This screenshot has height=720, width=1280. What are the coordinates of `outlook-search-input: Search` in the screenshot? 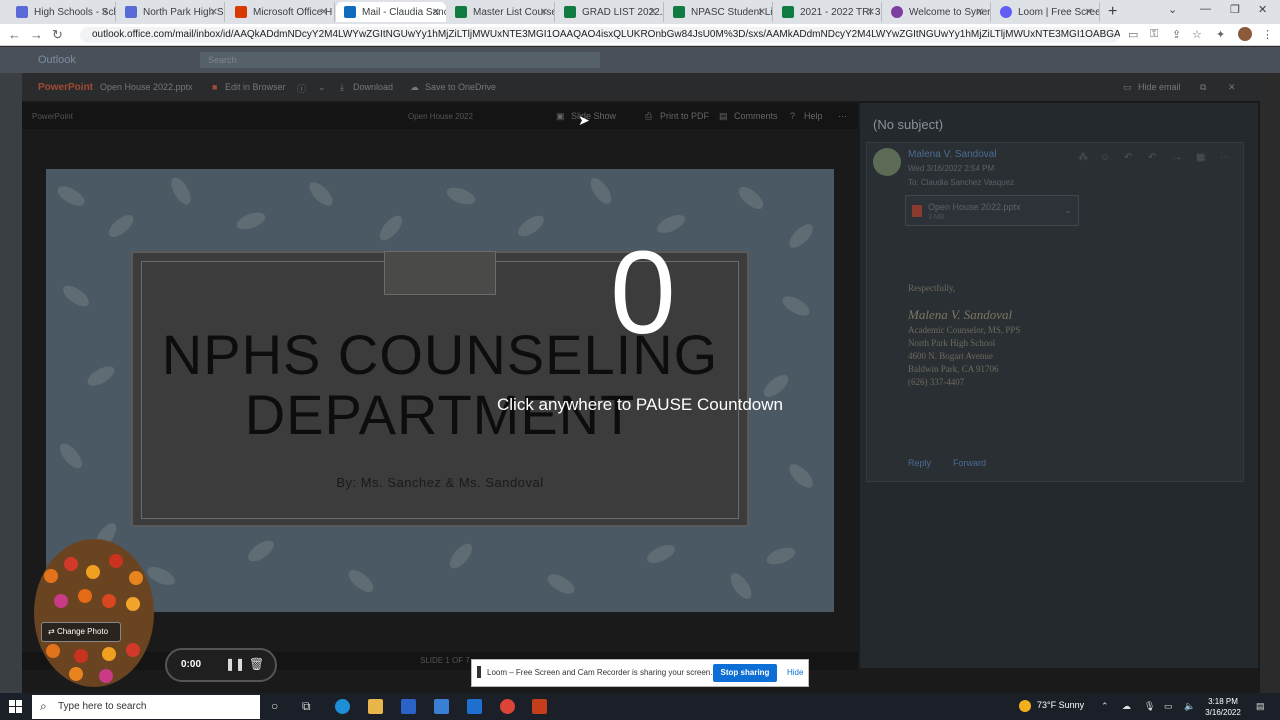 It's located at (400, 60).